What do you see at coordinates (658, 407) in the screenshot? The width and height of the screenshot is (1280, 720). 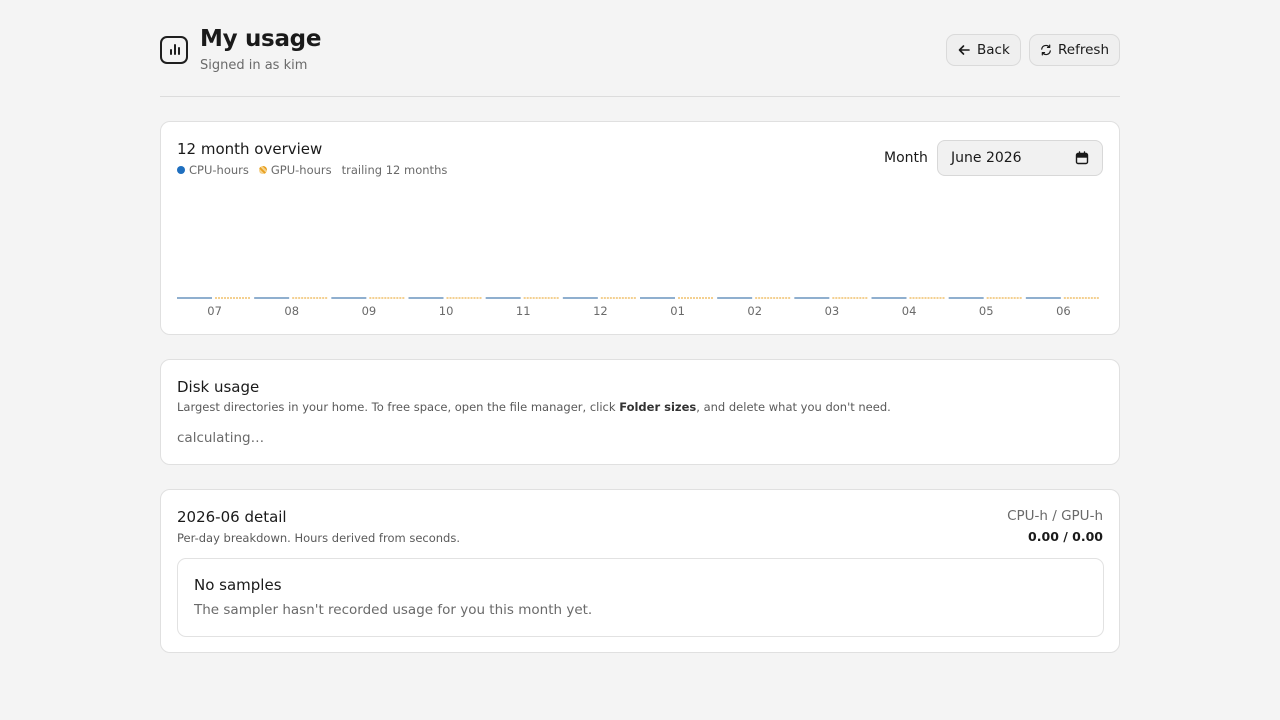 I see `folder-sizes-label: Folder sizes` at bounding box center [658, 407].